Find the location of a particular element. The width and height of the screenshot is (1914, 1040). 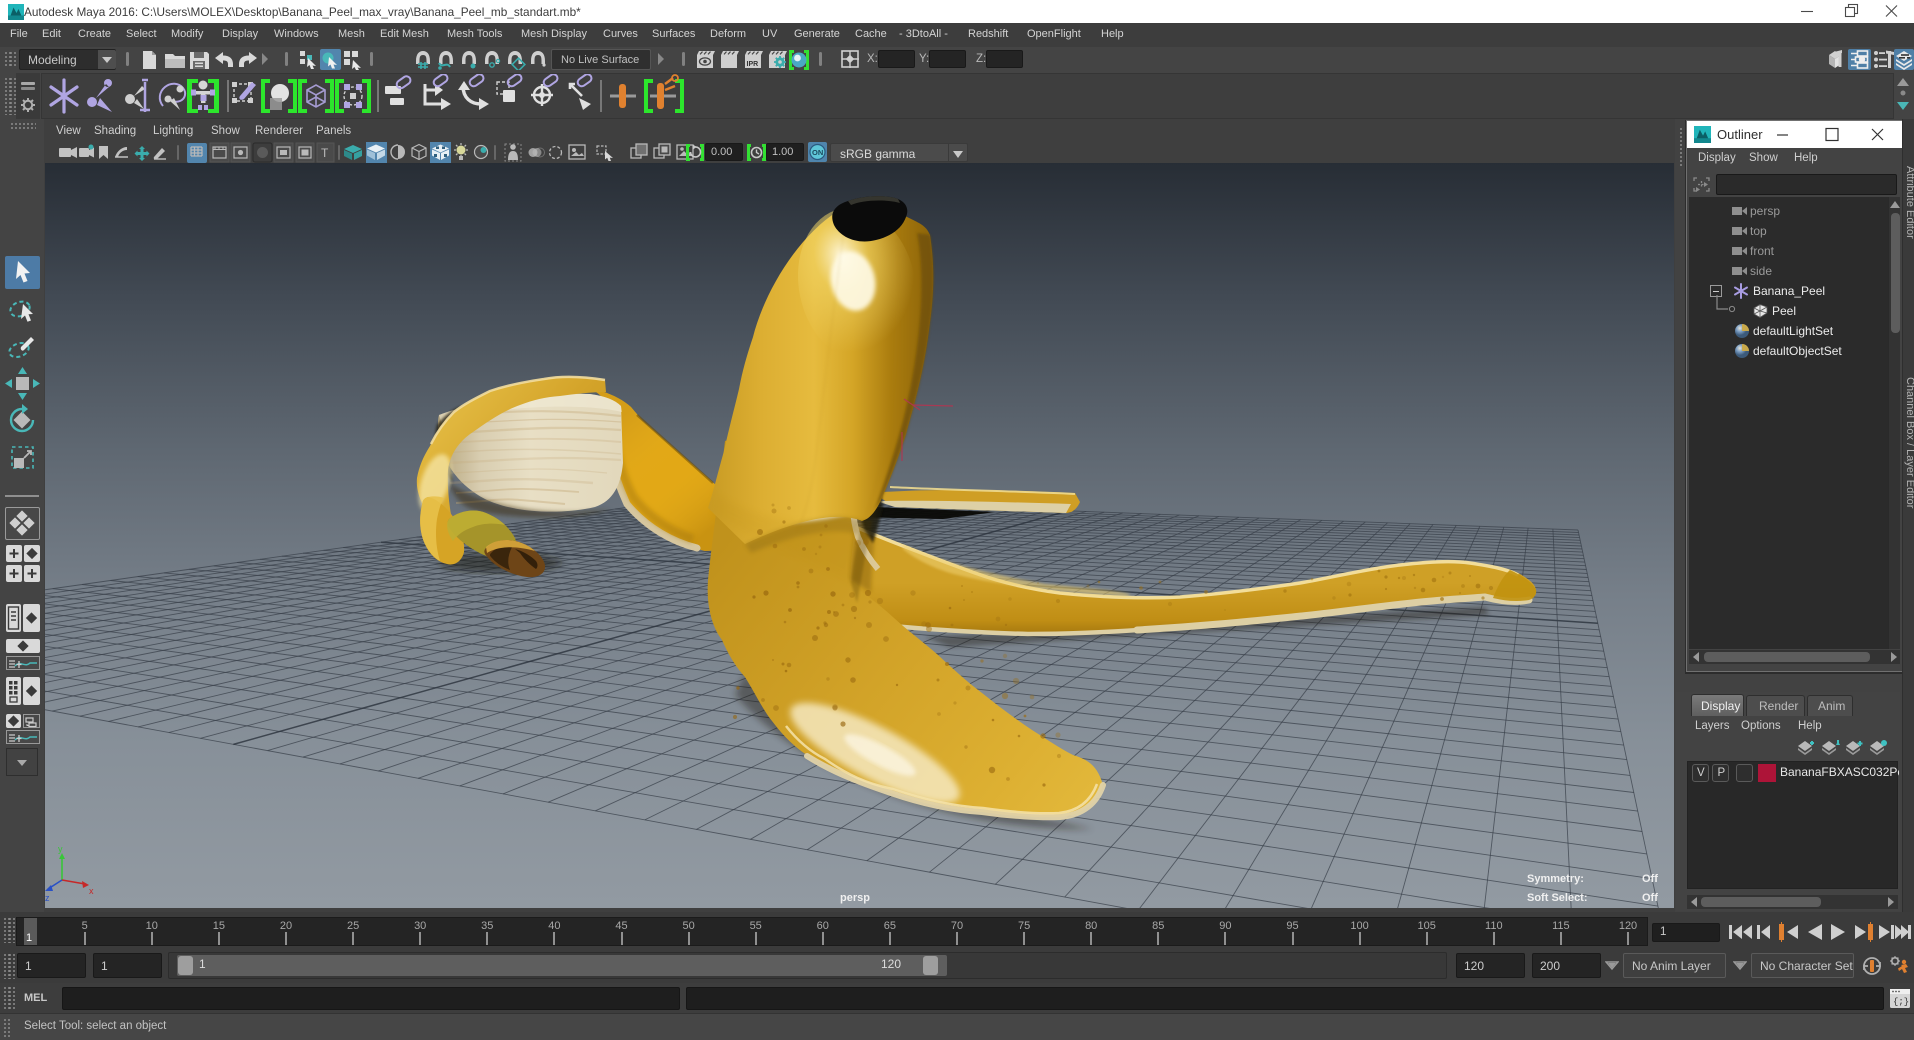

svg-text: T is located at coordinates (325, 153).